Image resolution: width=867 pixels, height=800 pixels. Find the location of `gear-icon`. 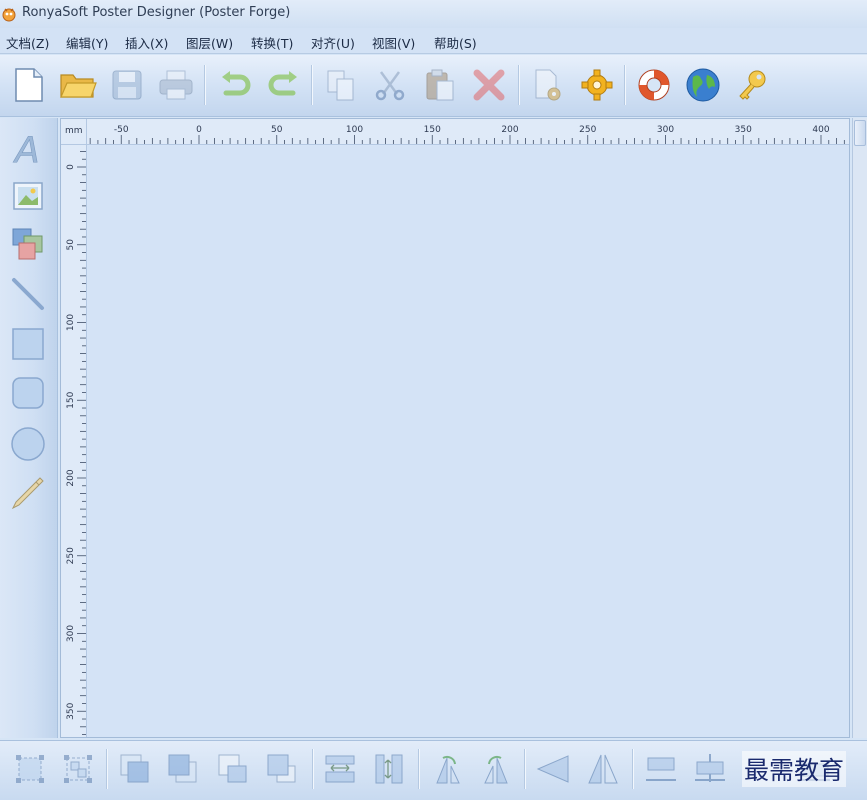

gear-icon is located at coordinates (597, 85).